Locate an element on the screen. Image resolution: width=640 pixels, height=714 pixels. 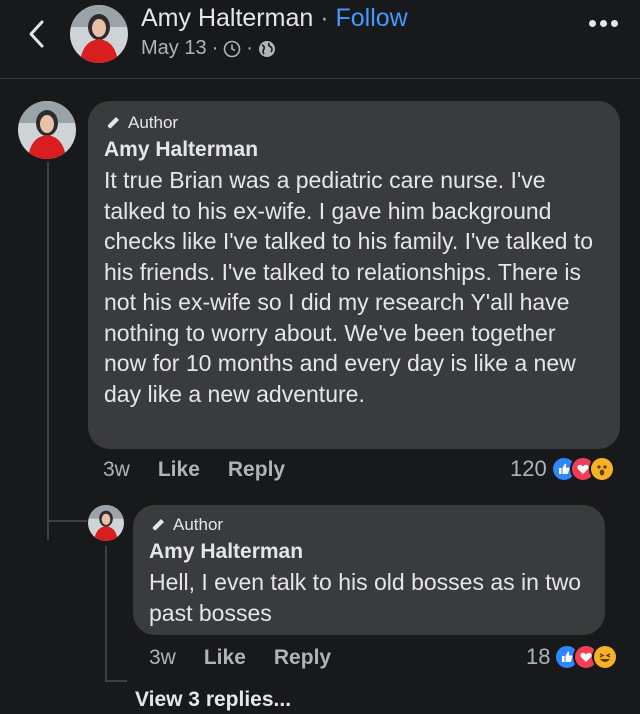
reaction-summary: 120 is located at coordinates (562, 469).